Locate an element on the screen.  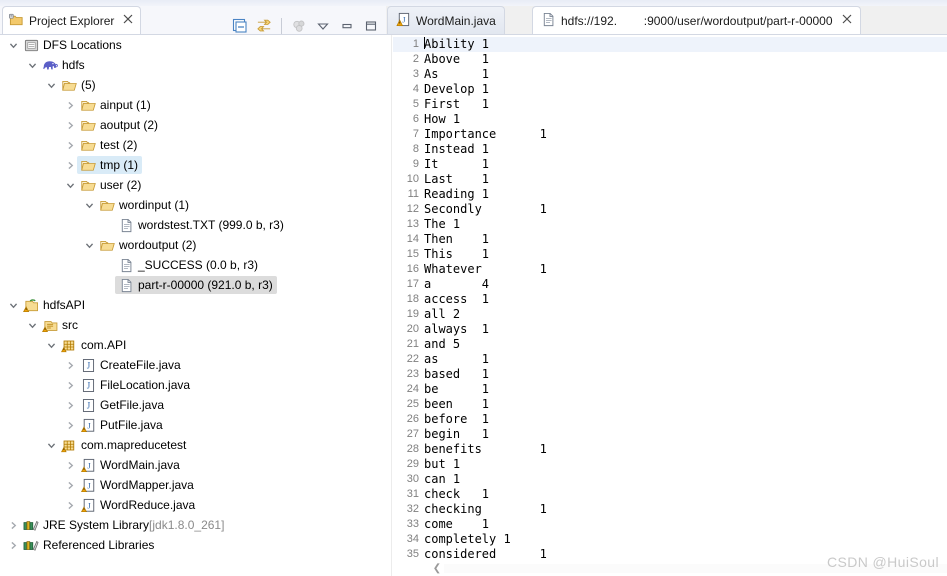
tree-item: J WordMain.java is located at coordinates (193, 465).